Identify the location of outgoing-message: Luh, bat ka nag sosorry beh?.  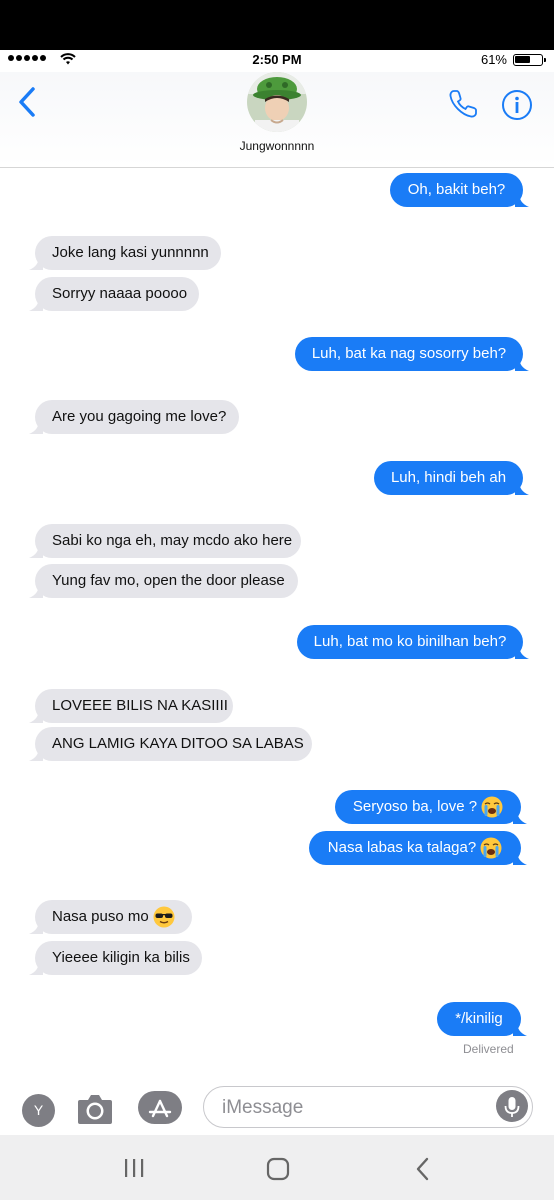
(412, 354).